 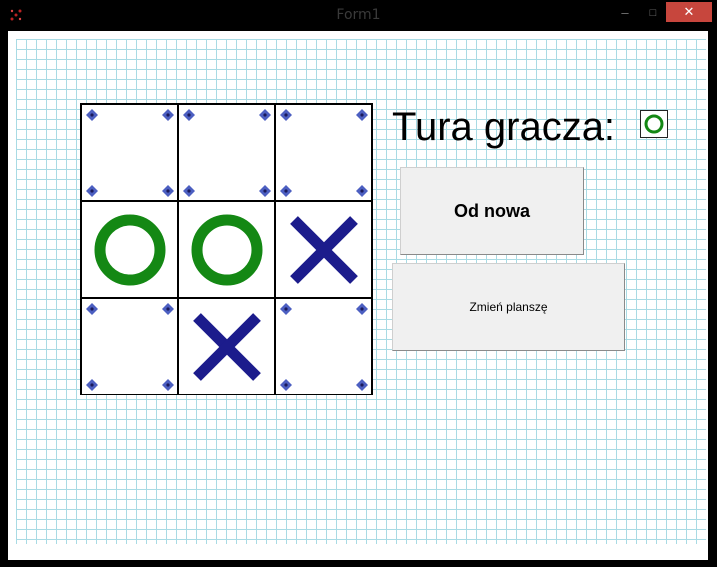 I want to click on minimize-button: –, so click(x=625, y=14).